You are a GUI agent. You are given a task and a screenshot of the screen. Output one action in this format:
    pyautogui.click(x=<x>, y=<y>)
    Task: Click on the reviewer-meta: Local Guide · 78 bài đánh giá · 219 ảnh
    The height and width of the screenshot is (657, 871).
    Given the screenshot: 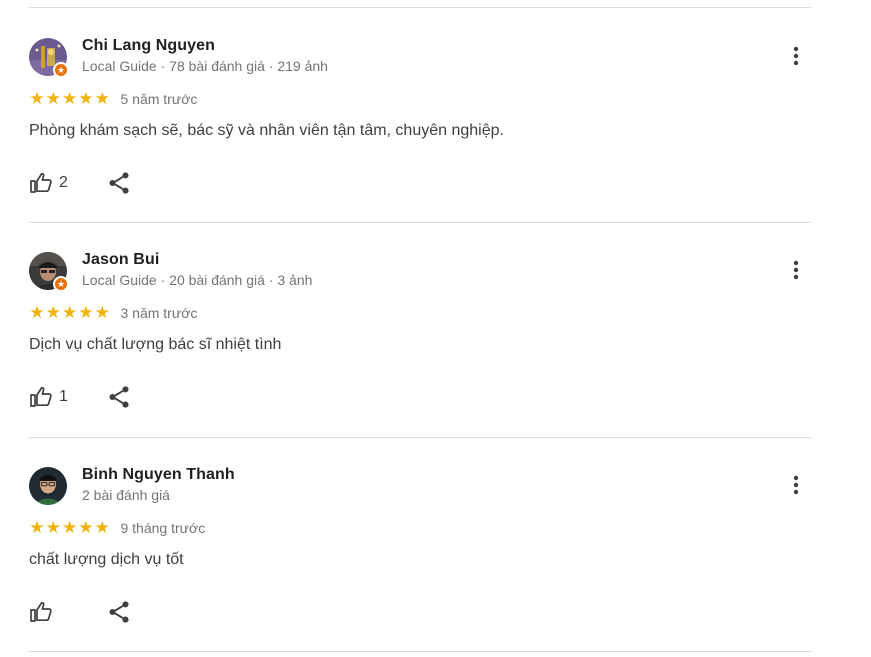 What is the action you would take?
    pyautogui.click(x=205, y=66)
    